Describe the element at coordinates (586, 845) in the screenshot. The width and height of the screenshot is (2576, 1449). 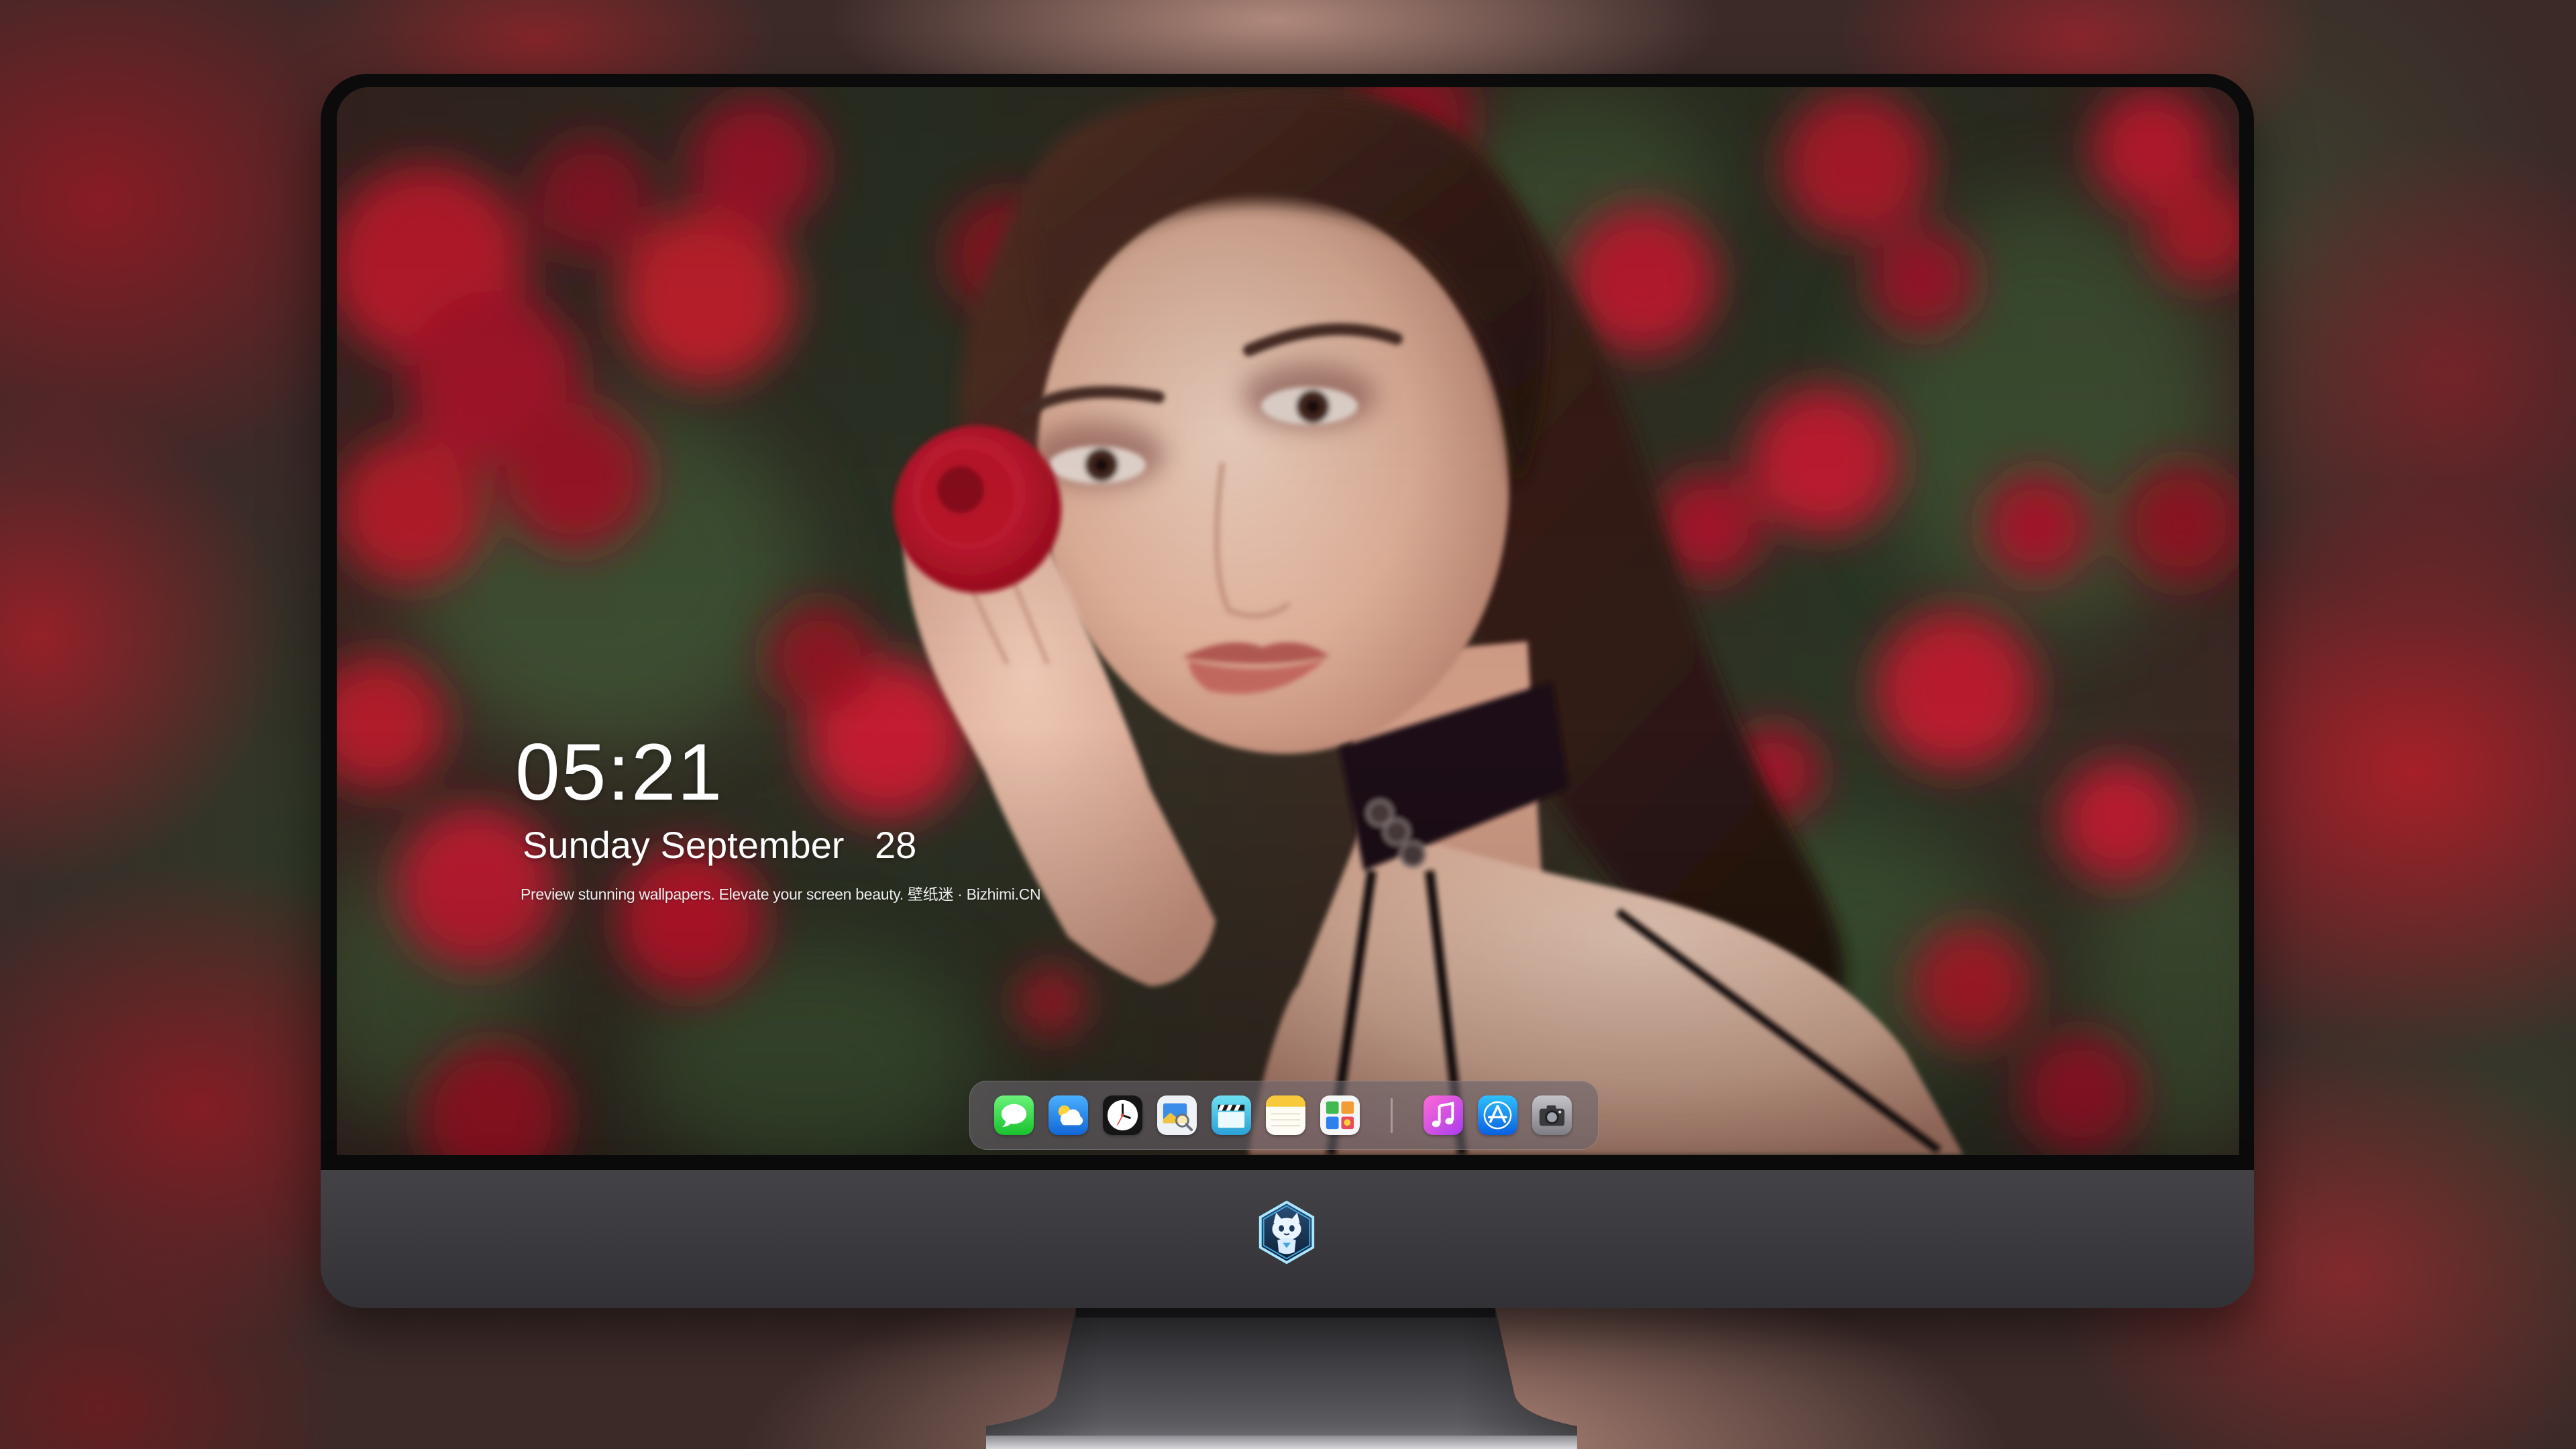
I see `lock-date-weekday: Sunday` at that location.